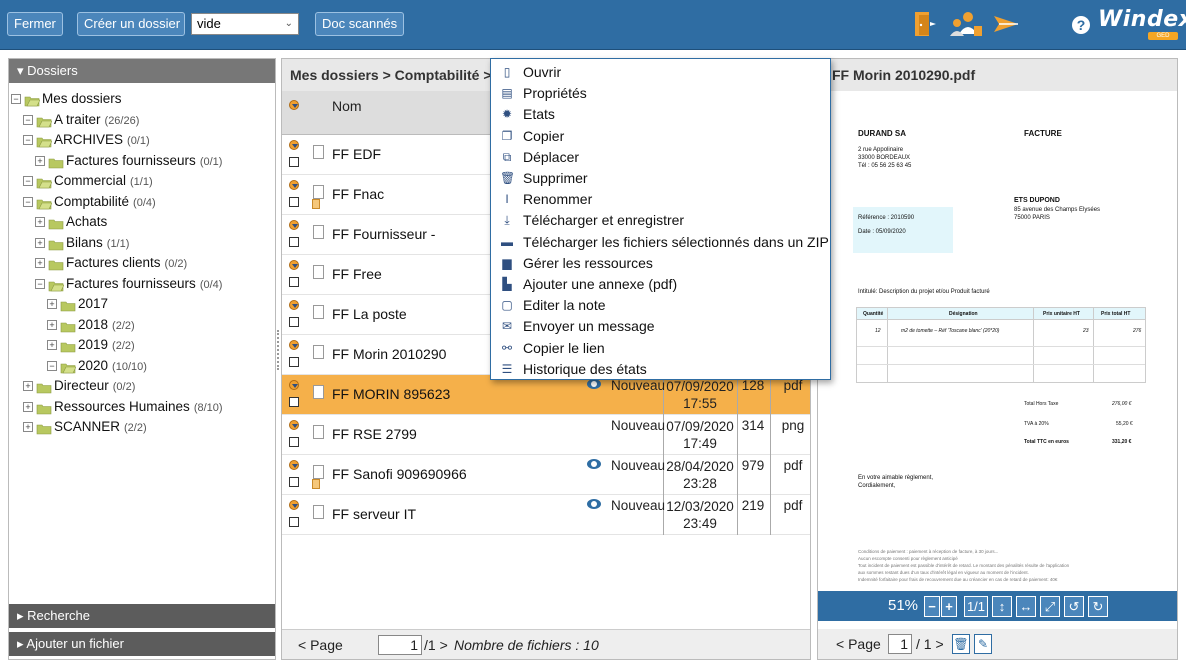  I want to click on add-file-section-toggle: ▸ Ajouter un fichier, so click(142, 644).